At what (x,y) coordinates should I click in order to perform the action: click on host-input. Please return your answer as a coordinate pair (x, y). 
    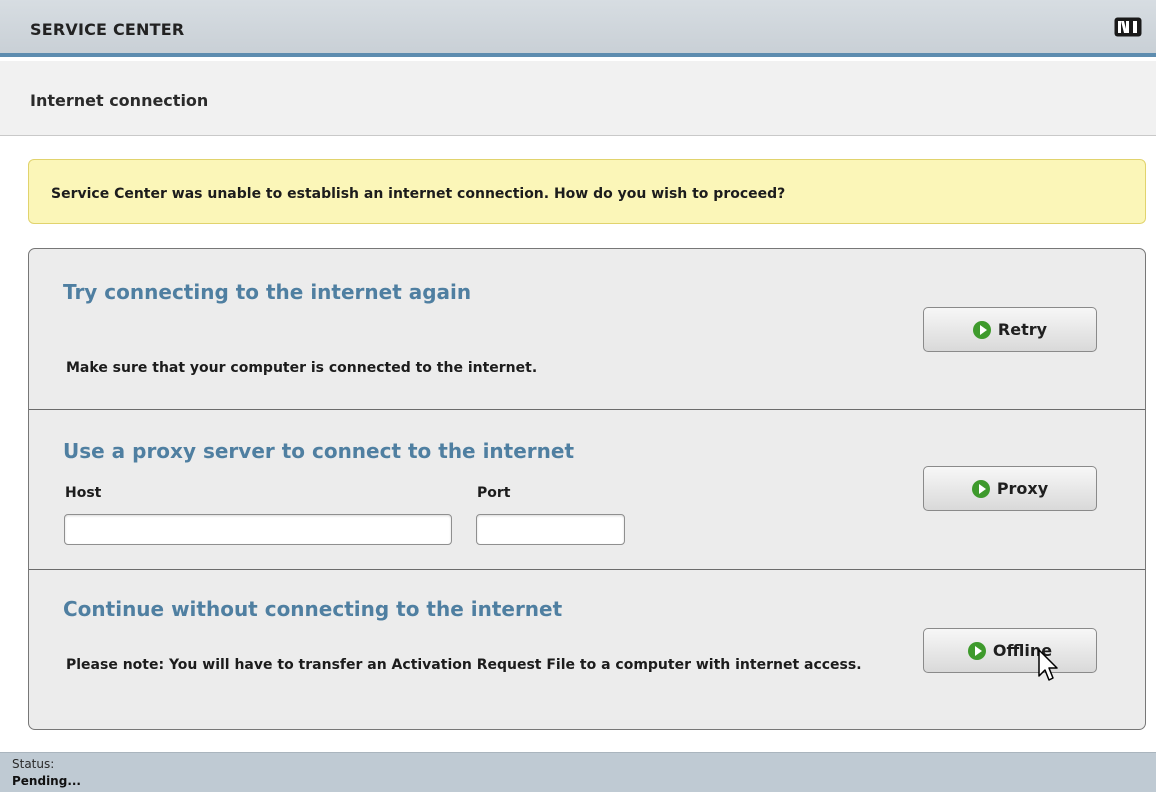
    Looking at the image, I should click on (258, 529).